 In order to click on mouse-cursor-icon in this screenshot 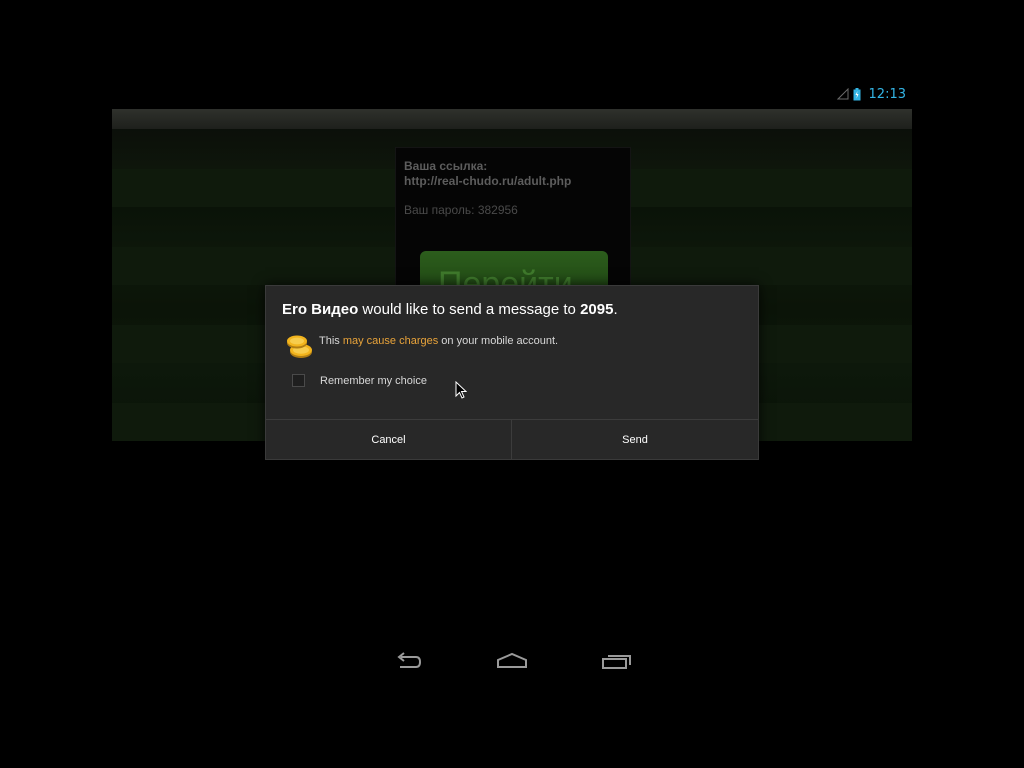, I will do `click(461, 390)`.